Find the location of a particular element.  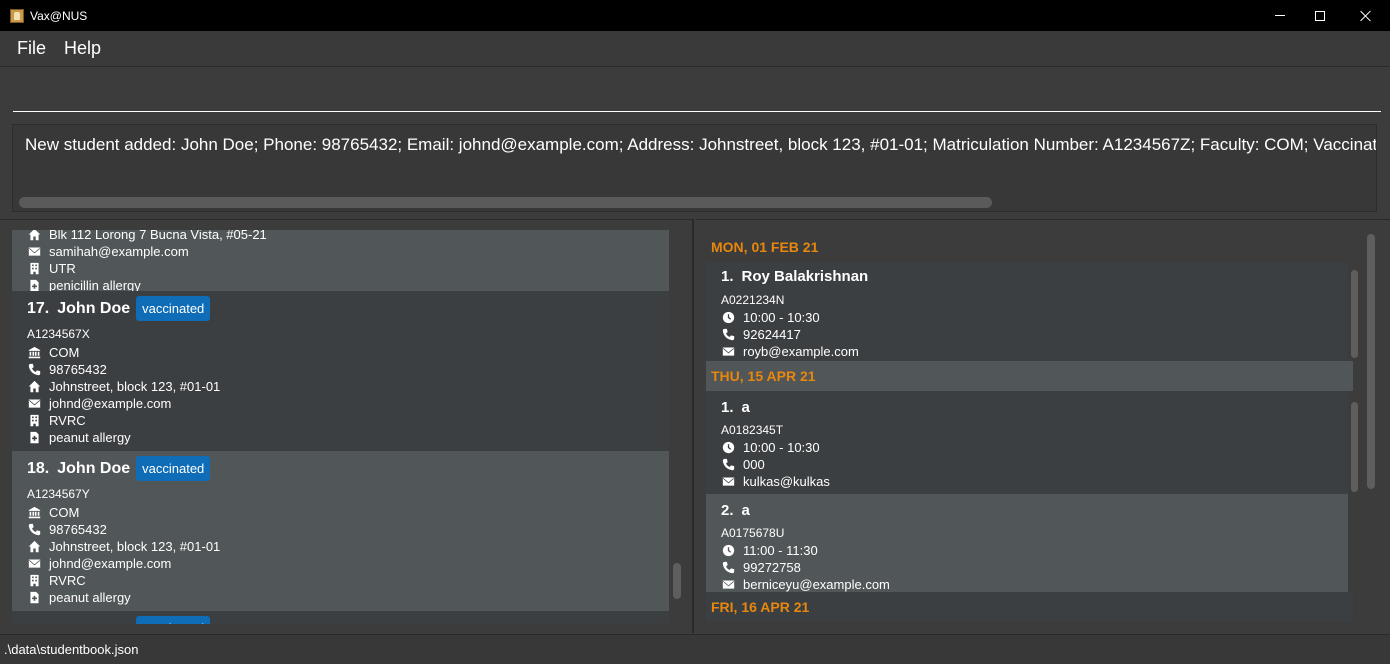

appointment-header: 1. Roy Balakrishnan is located at coordinates (794, 276).